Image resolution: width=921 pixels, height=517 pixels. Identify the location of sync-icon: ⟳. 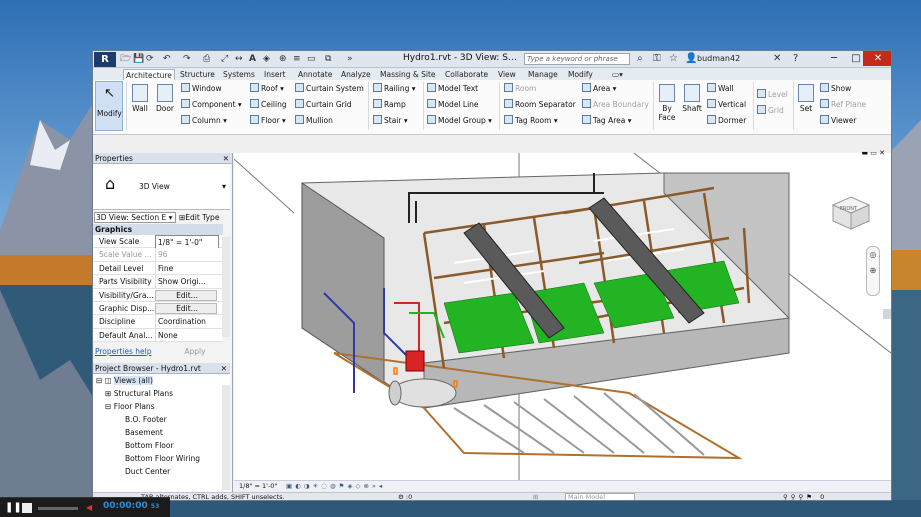
(150, 59).